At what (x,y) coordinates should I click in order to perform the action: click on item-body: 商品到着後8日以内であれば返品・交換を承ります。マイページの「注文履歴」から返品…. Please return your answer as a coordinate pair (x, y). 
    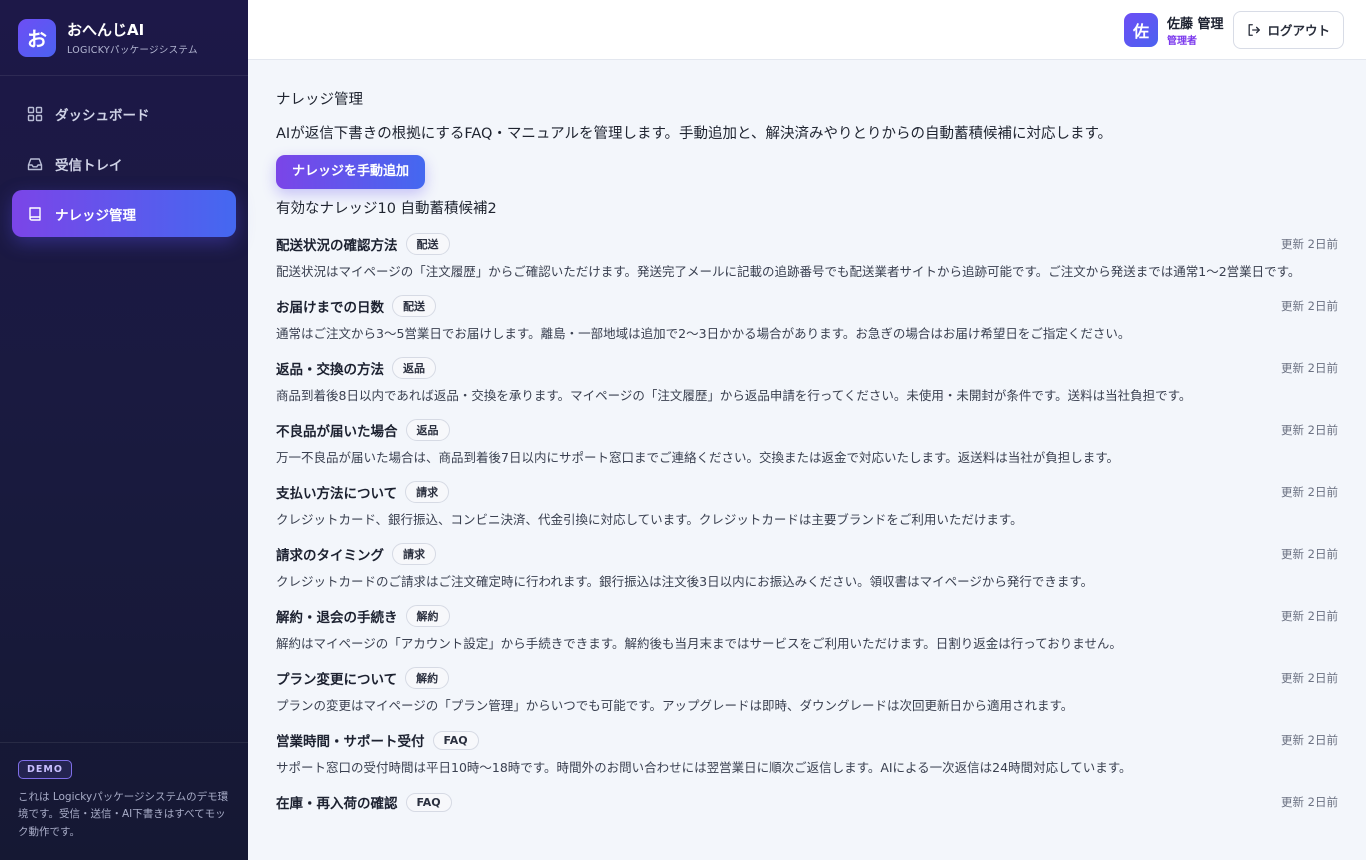
    Looking at the image, I should click on (734, 395).